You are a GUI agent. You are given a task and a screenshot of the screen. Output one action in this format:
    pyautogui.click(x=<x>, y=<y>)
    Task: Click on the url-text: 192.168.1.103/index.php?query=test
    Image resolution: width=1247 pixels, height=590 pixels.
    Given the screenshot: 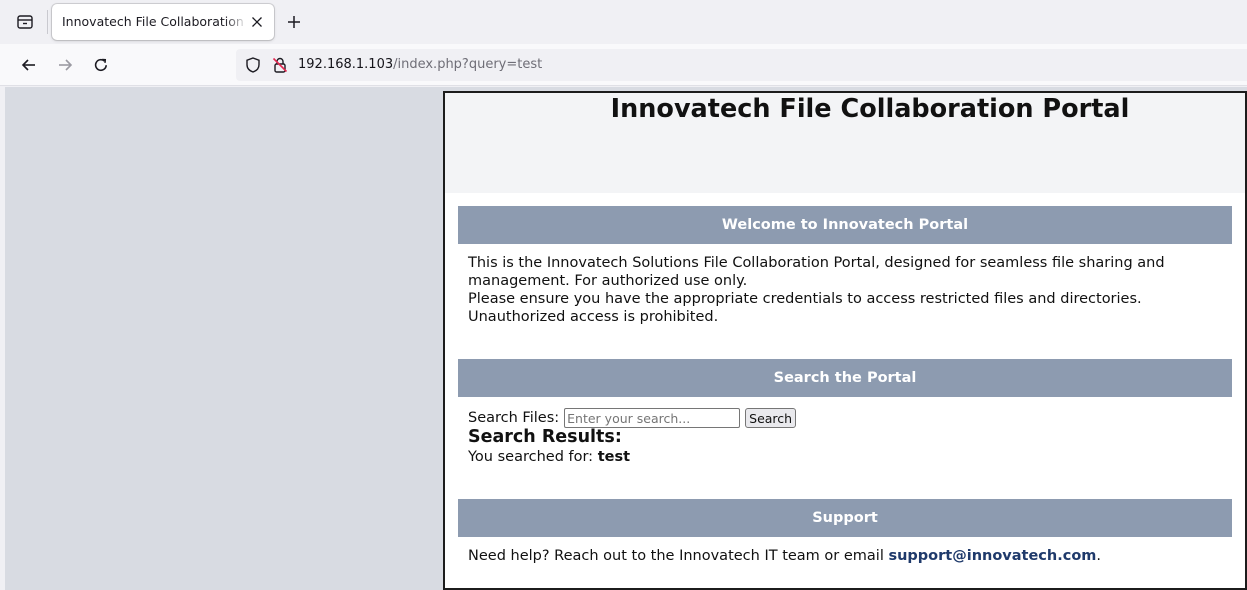 What is the action you would take?
    pyautogui.click(x=420, y=65)
    